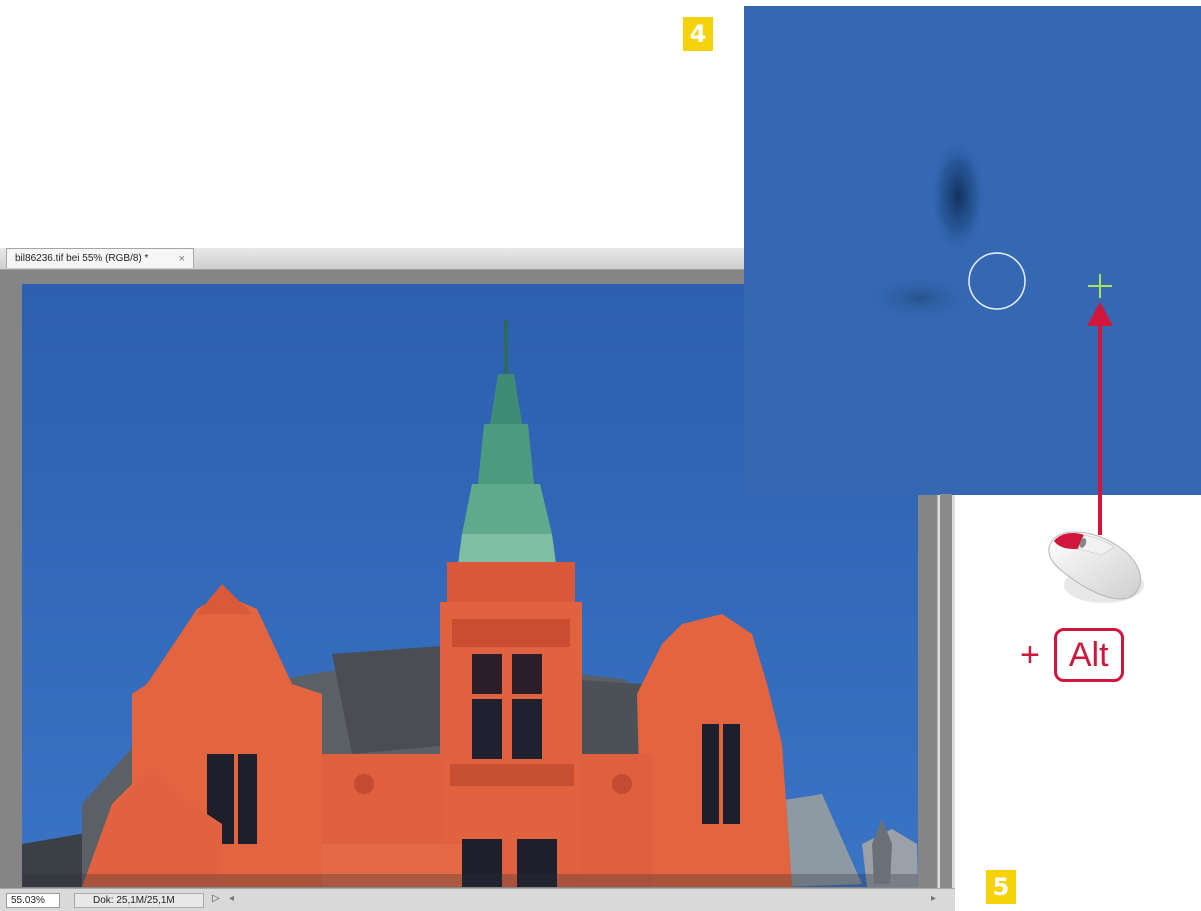 This screenshot has width=1201, height=911. What do you see at coordinates (216, 898) in the screenshot?
I see `status-menu-arrow-icon: ▷` at bounding box center [216, 898].